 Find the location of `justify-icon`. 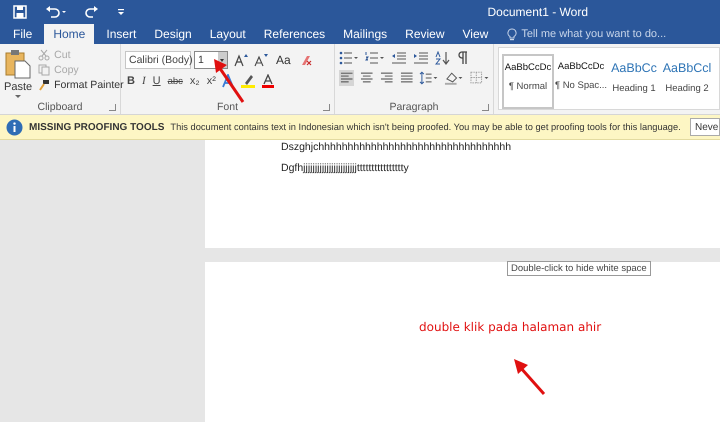

justify-icon is located at coordinates (407, 78).